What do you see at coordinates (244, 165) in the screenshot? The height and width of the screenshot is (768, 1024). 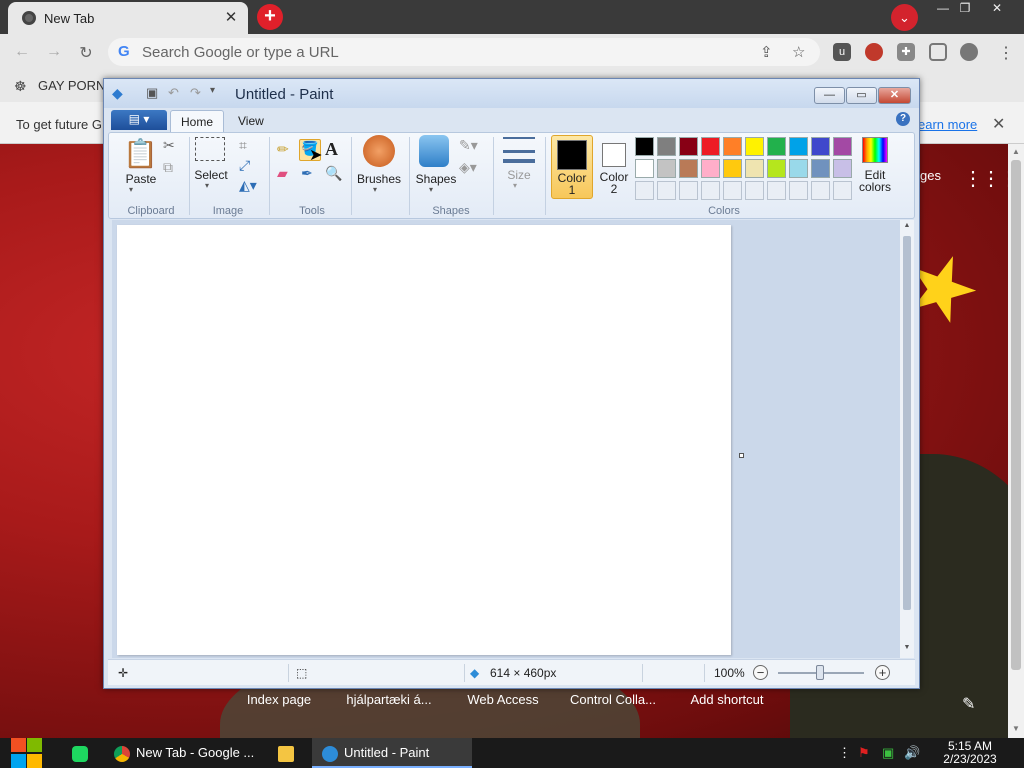 I see `resize-icon: ⤢` at bounding box center [244, 165].